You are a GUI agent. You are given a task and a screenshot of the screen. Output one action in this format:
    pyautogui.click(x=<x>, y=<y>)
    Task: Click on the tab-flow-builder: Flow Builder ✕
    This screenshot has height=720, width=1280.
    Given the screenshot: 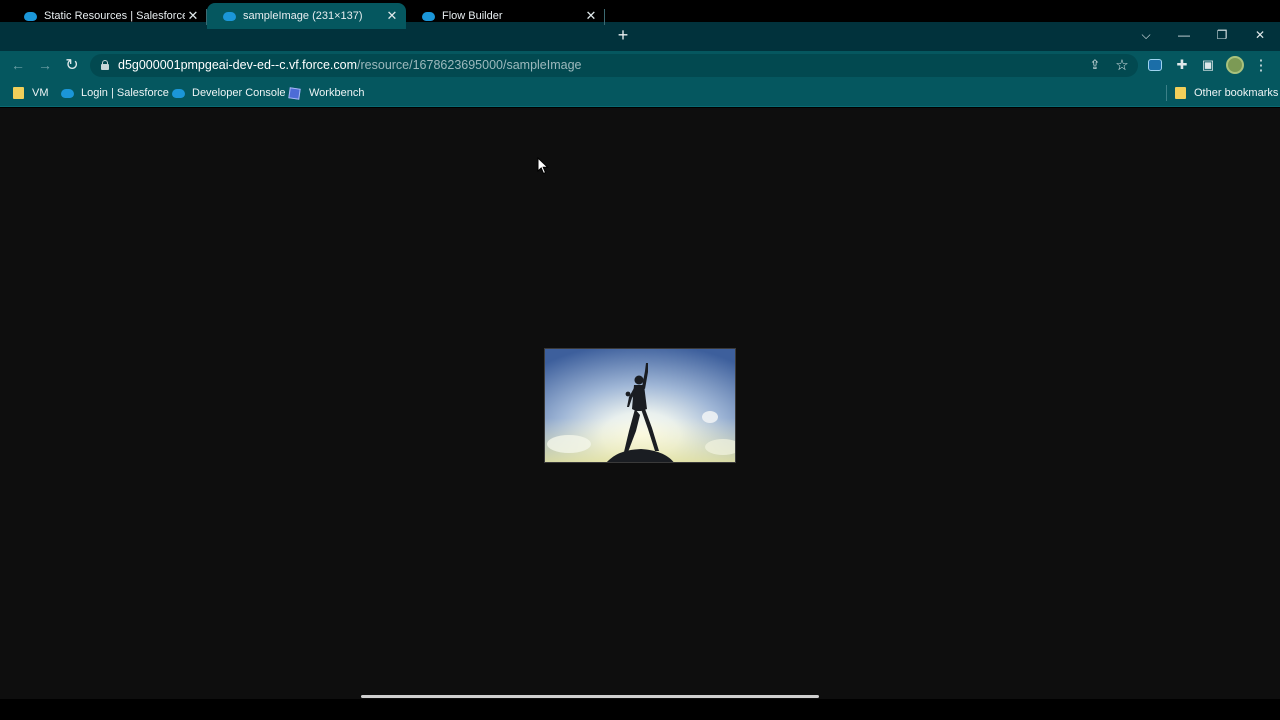 What is the action you would take?
    pyautogui.click(x=505, y=16)
    